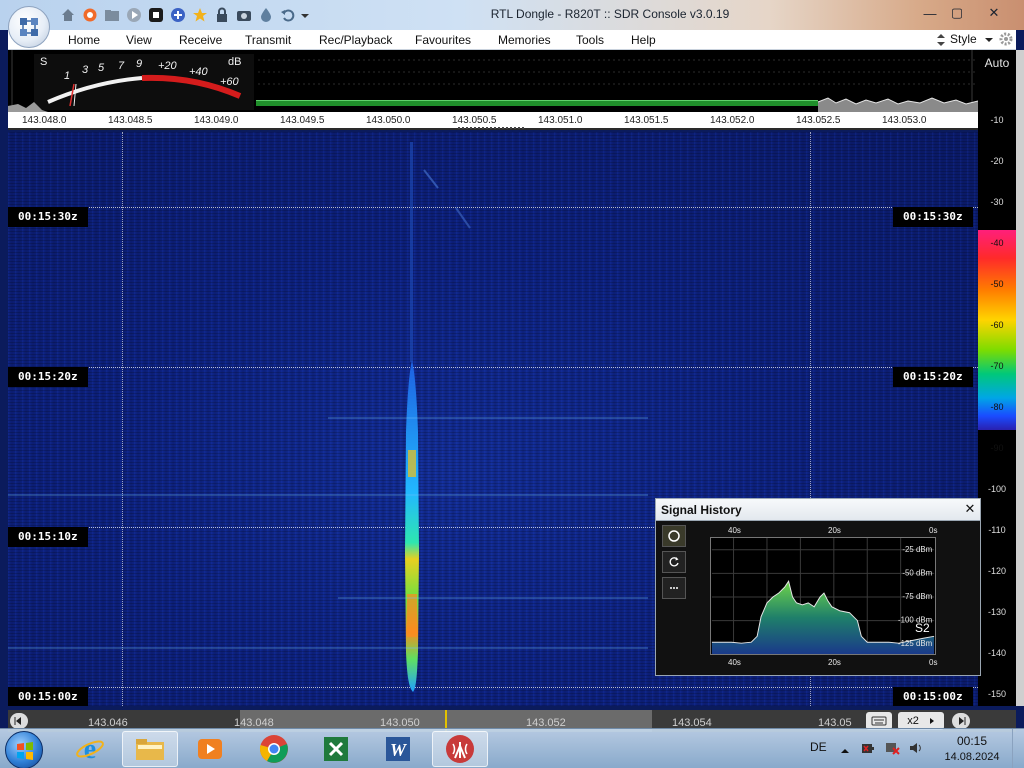  I want to click on play-icon, so click(134, 15).